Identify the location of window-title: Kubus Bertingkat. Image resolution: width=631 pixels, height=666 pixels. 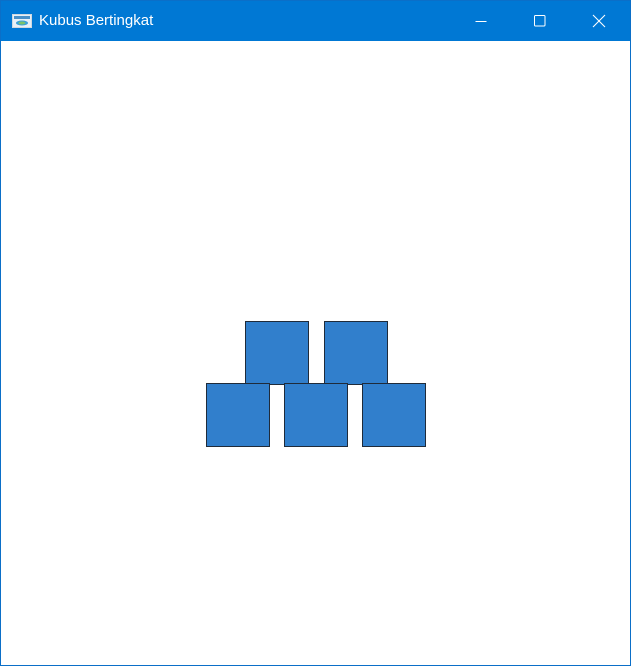
(96, 20).